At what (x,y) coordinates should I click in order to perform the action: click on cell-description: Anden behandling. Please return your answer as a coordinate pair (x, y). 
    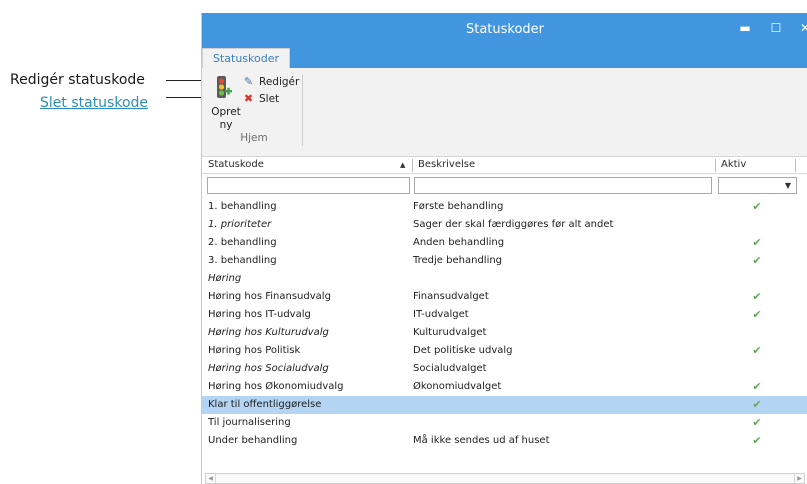
    Looking at the image, I should click on (459, 242).